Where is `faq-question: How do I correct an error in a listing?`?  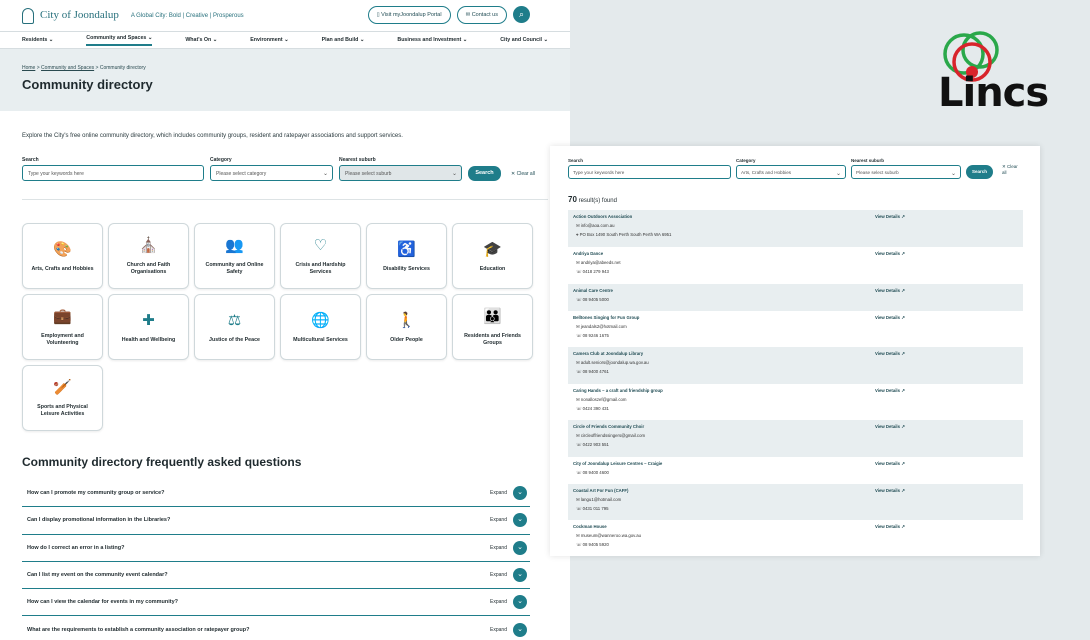 faq-question: How do I correct an error in a listing? is located at coordinates (76, 547).